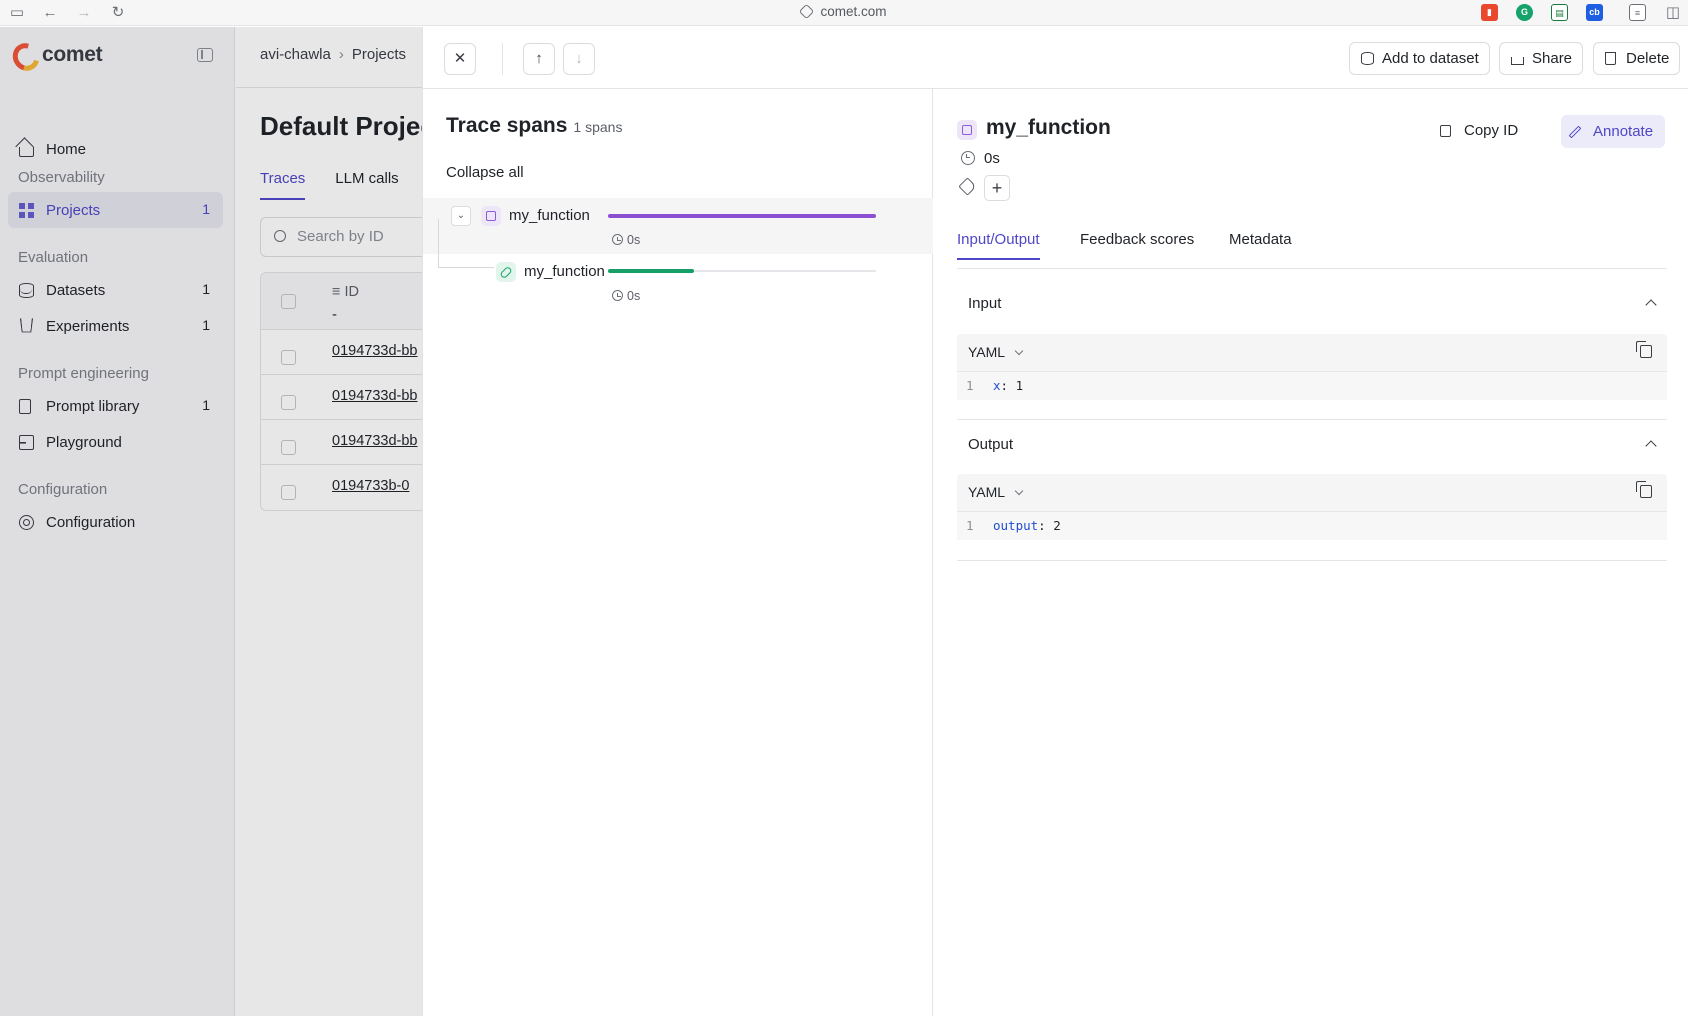 The width and height of the screenshot is (1688, 1016). I want to click on add-to-dataset-button: Add to dataset, so click(1419, 58).